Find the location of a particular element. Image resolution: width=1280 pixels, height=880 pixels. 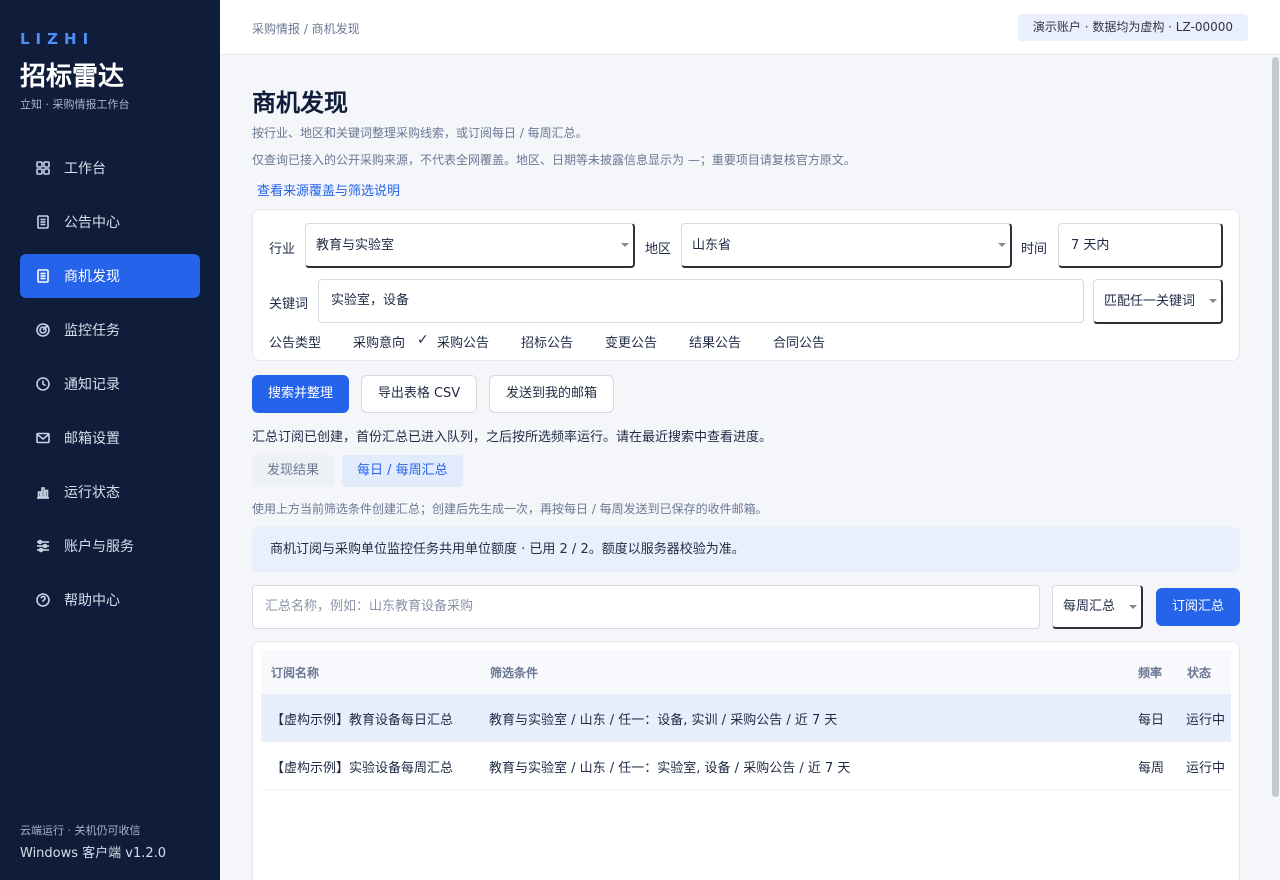

checkmark-icon: ✓ is located at coordinates (423, 340).